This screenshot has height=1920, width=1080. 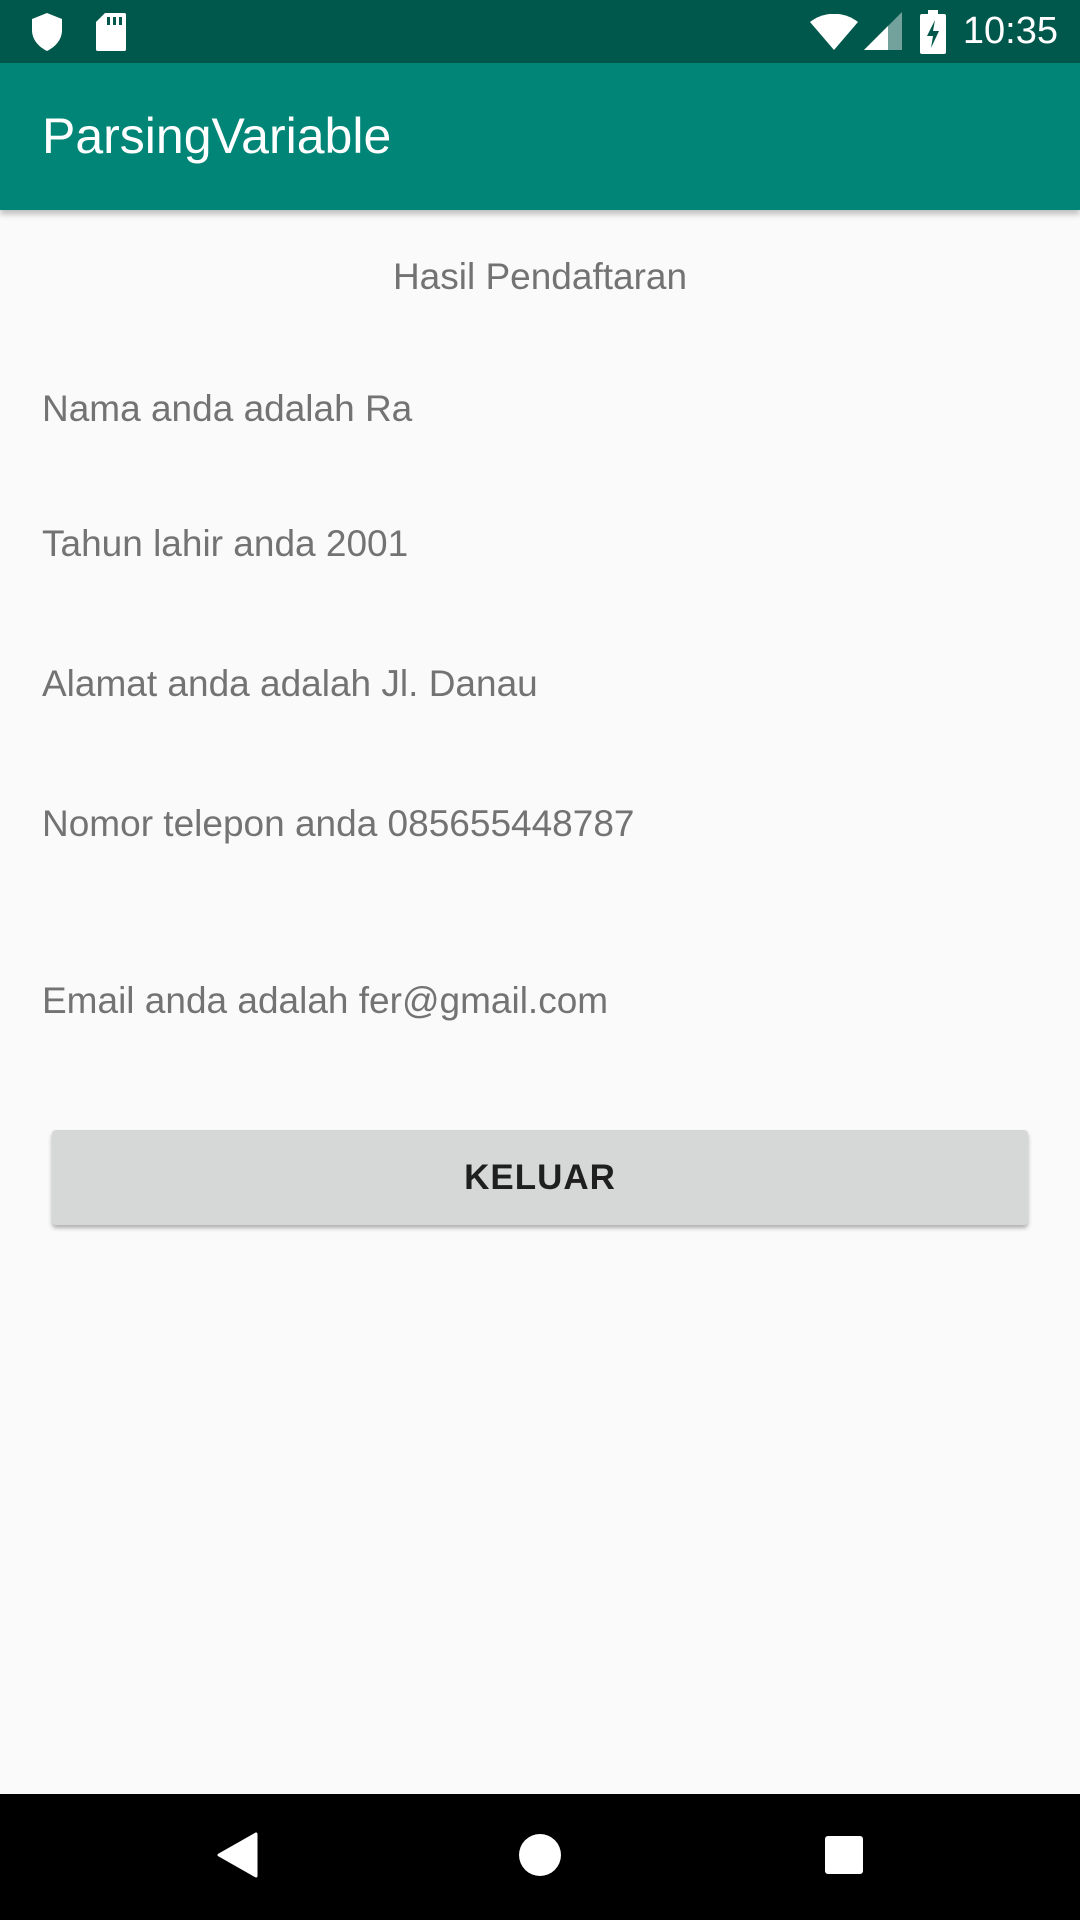 I want to click on name-text: Nama anda adalah Ra, so click(x=227, y=408).